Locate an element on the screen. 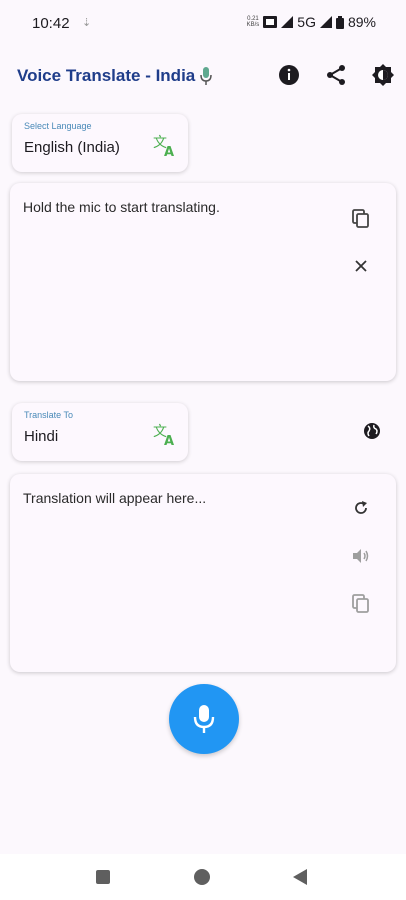  source-language-selector: Select Language English (India) 文 A is located at coordinates (100, 143).